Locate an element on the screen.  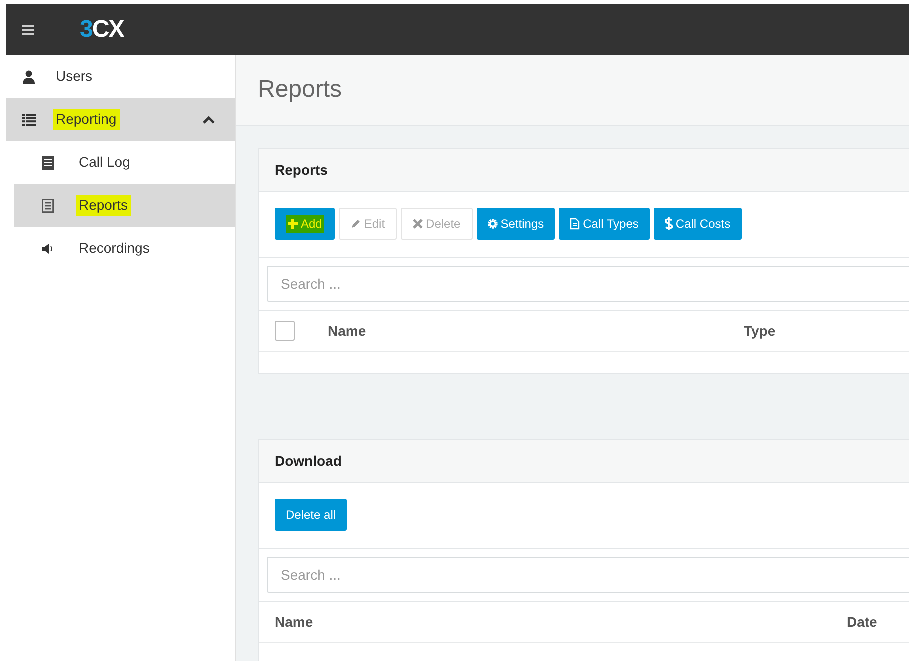
column-header: Date is located at coordinates (862, 622).